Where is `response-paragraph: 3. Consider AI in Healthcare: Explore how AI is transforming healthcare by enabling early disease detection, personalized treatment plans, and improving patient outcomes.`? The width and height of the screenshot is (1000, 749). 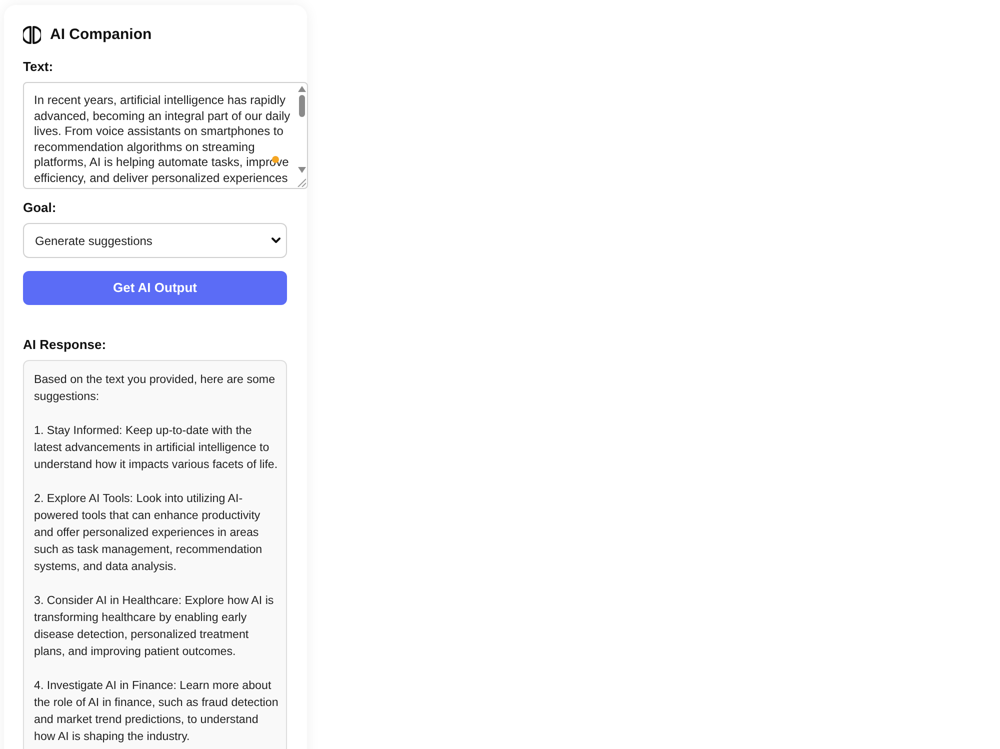 response-paragraph: 3. Consider AI in Healthcare: Explore how AI is transforming healthcare by enabling early disease detection, personalized treatment plans, and improving patient outcomes. is located at coordinates (154, 626).